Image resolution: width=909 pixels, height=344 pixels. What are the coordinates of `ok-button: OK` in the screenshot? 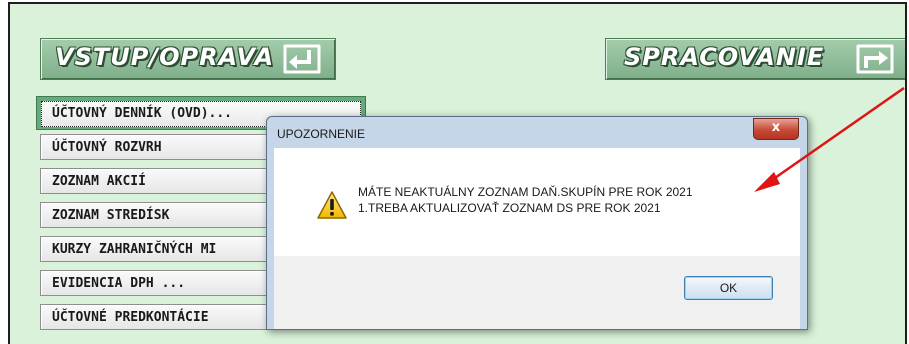 It's located at (728, 288).